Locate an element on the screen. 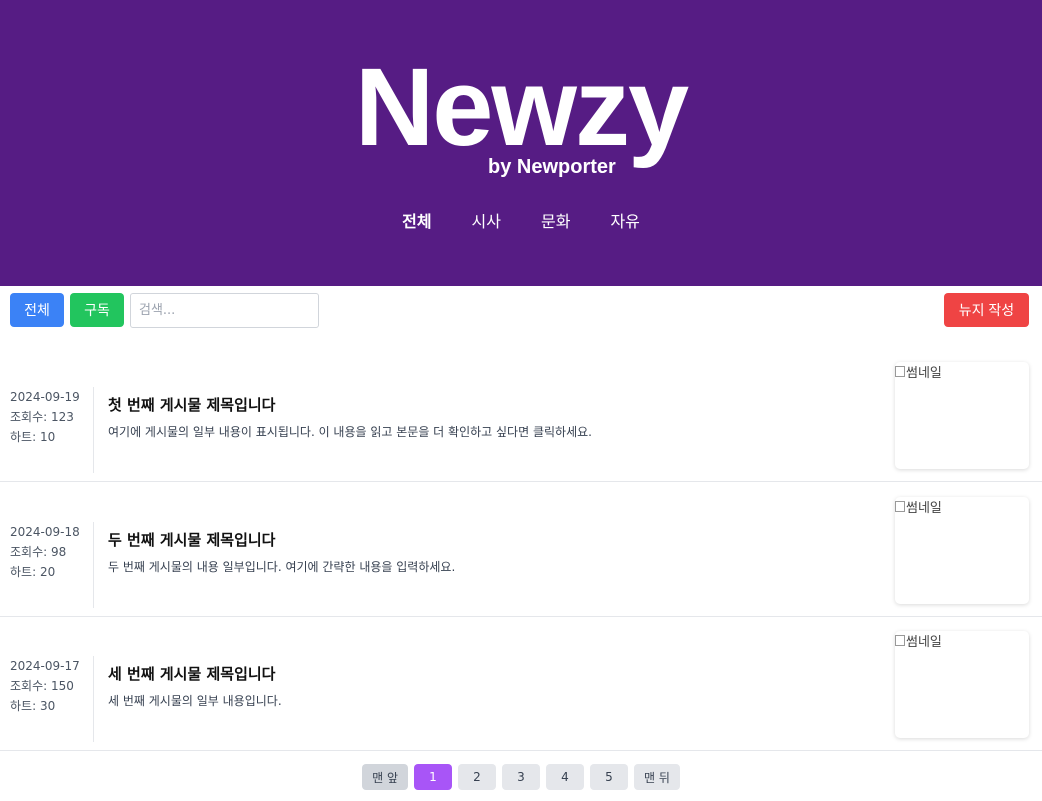  nav-item-all: 전체 is located at coordinates (416, 220).